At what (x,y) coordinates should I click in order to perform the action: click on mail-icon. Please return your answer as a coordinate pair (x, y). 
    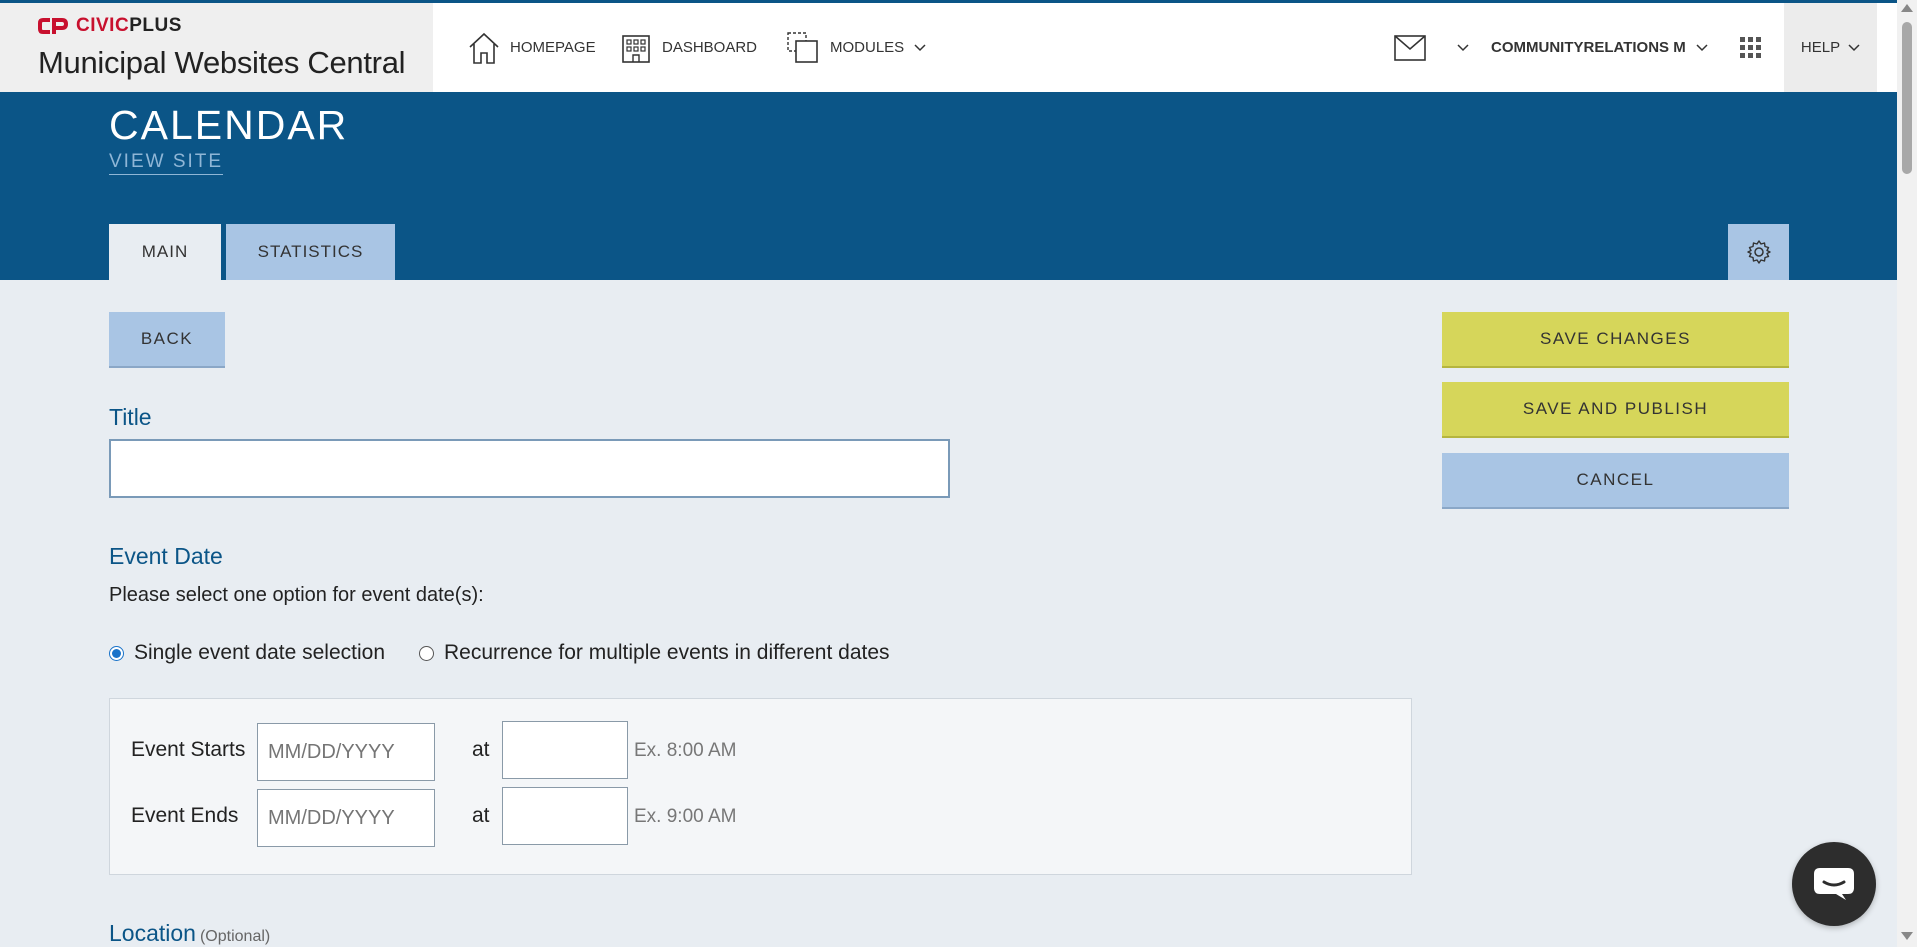
    Looking at the image, I should click on (1410, 47).